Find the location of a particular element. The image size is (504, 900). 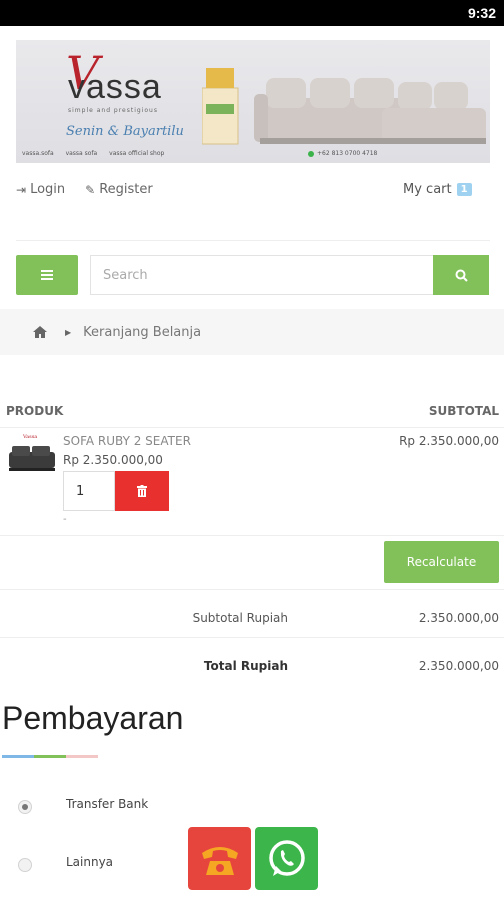

total-label: Total Rupiah is located at coordinates (245, 666).